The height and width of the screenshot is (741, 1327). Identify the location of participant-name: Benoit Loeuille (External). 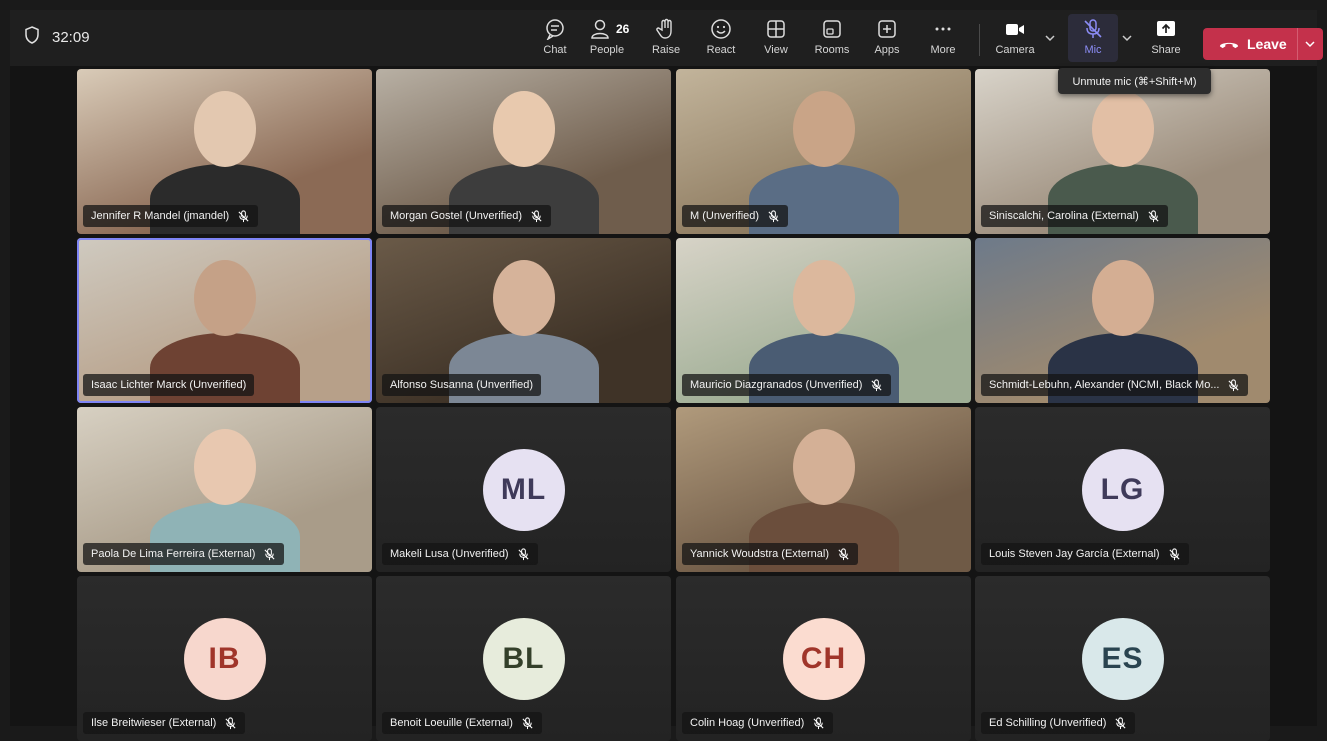
(451, 723).